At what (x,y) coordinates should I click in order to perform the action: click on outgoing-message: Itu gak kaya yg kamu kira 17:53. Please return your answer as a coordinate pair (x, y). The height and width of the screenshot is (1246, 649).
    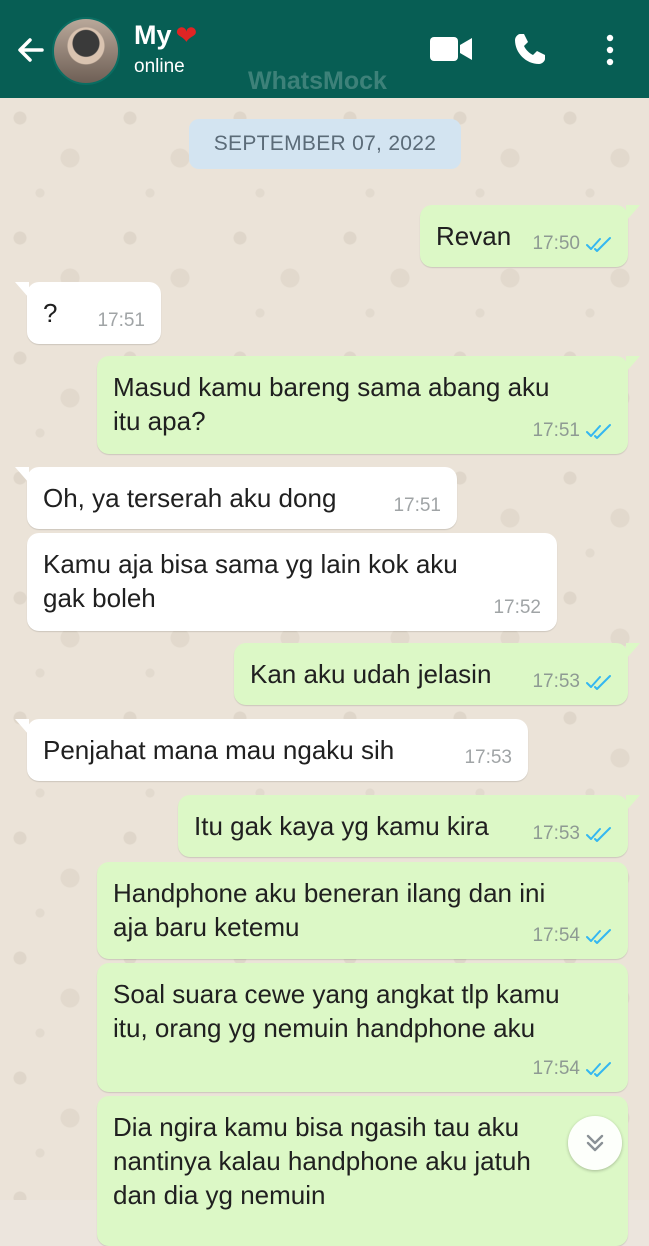
    Looking at the image, I should click on (409, 826).